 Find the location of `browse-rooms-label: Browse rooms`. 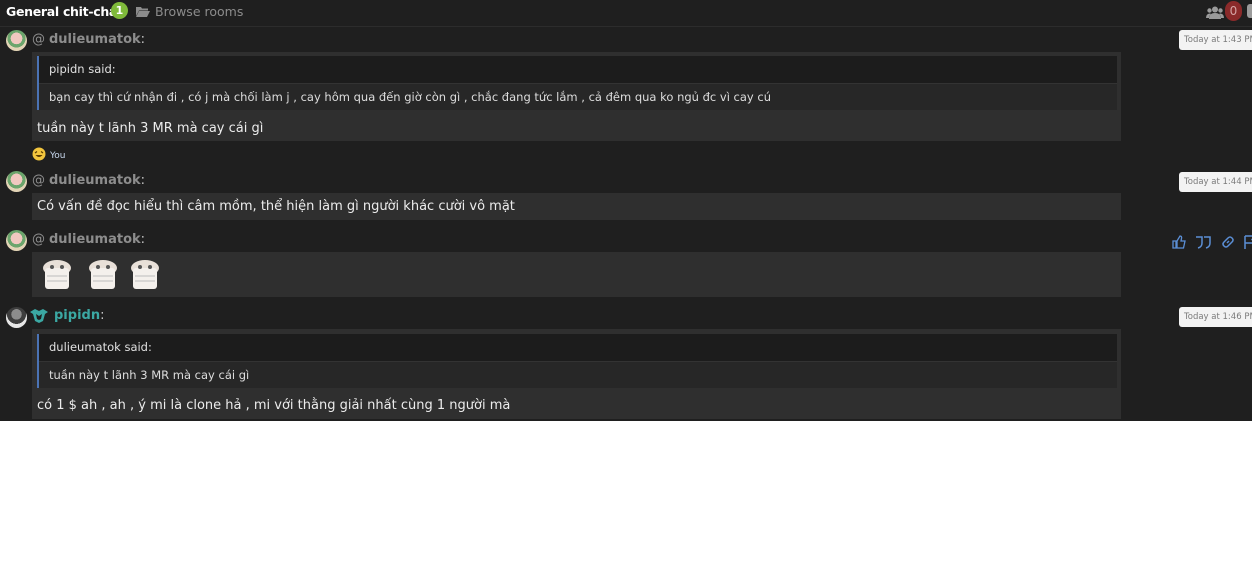

browse-rooms-label: Browse rooms is located at coordinates (199, 11).